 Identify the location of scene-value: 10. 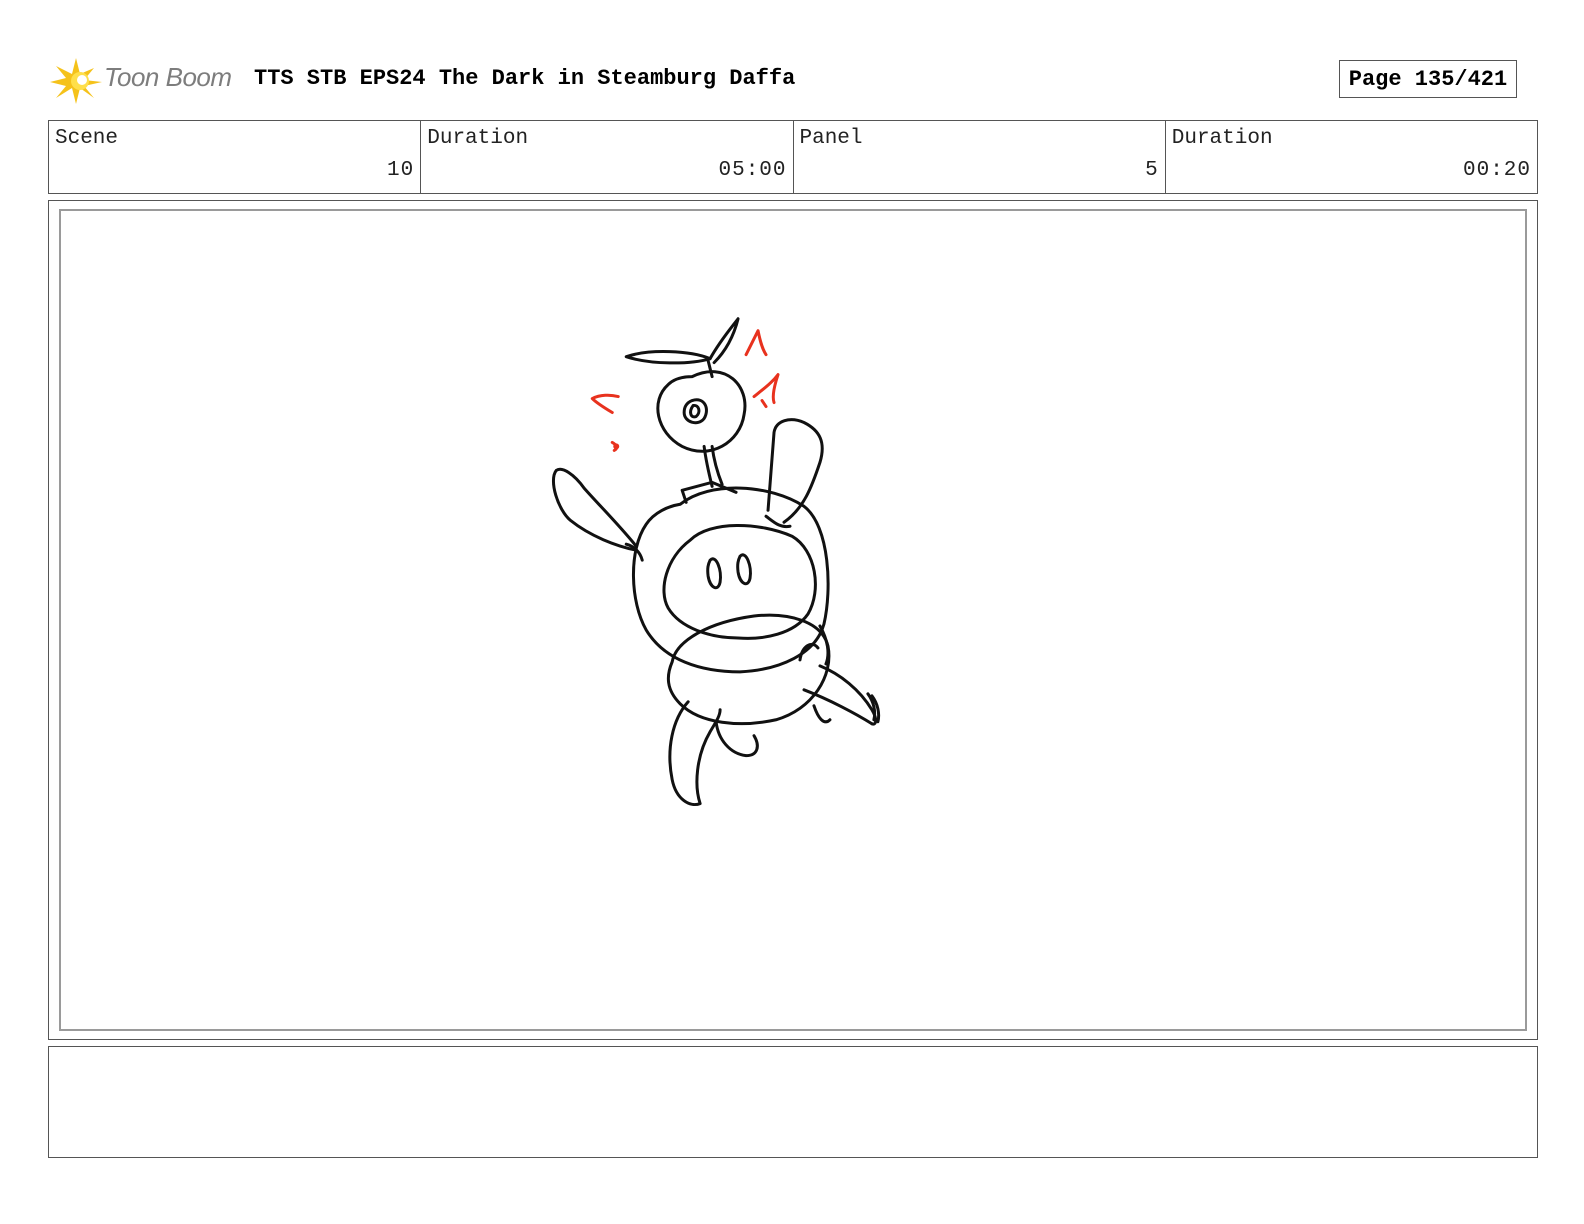
(401, 170).